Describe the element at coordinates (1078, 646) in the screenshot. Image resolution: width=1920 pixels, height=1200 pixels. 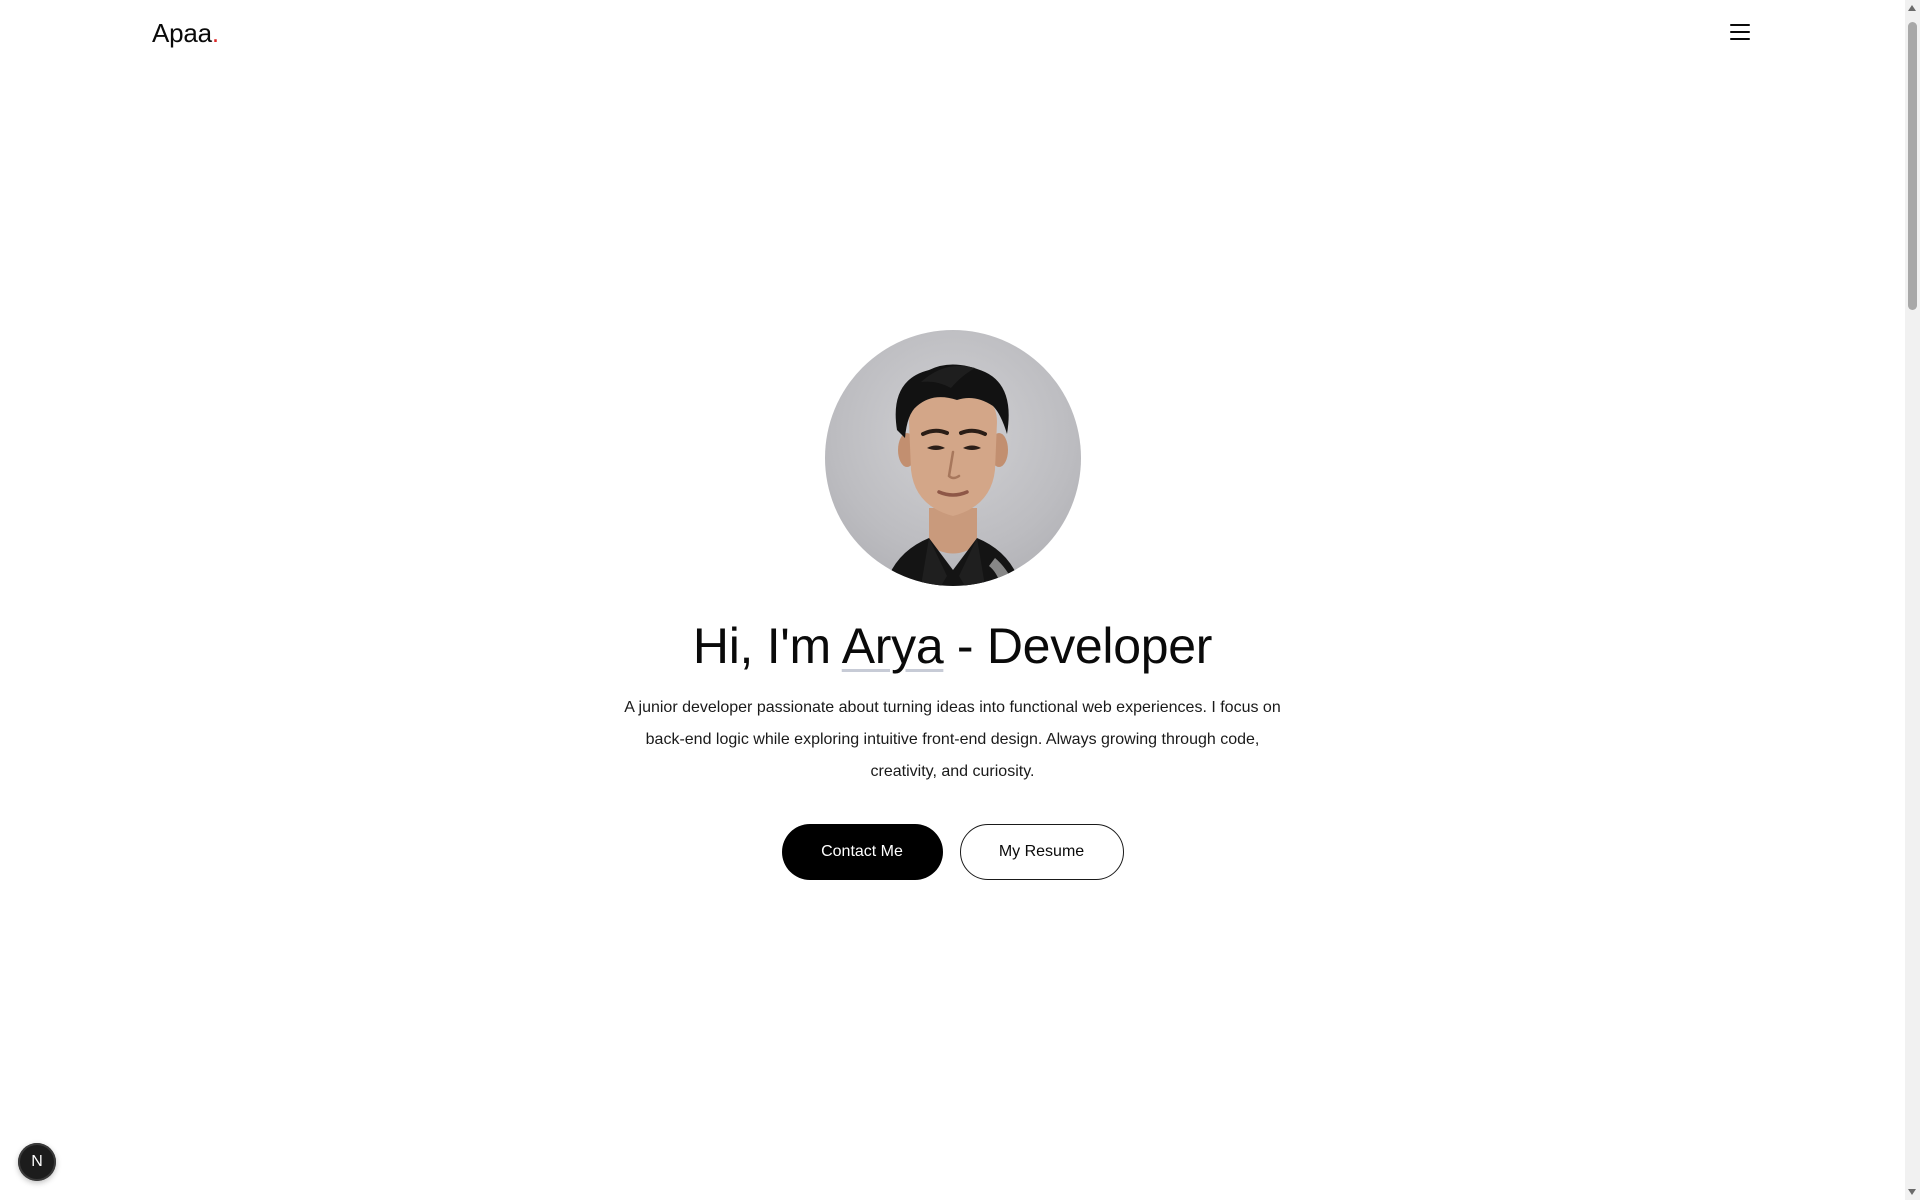
I see `headline-suffix: - Developer` at that location.